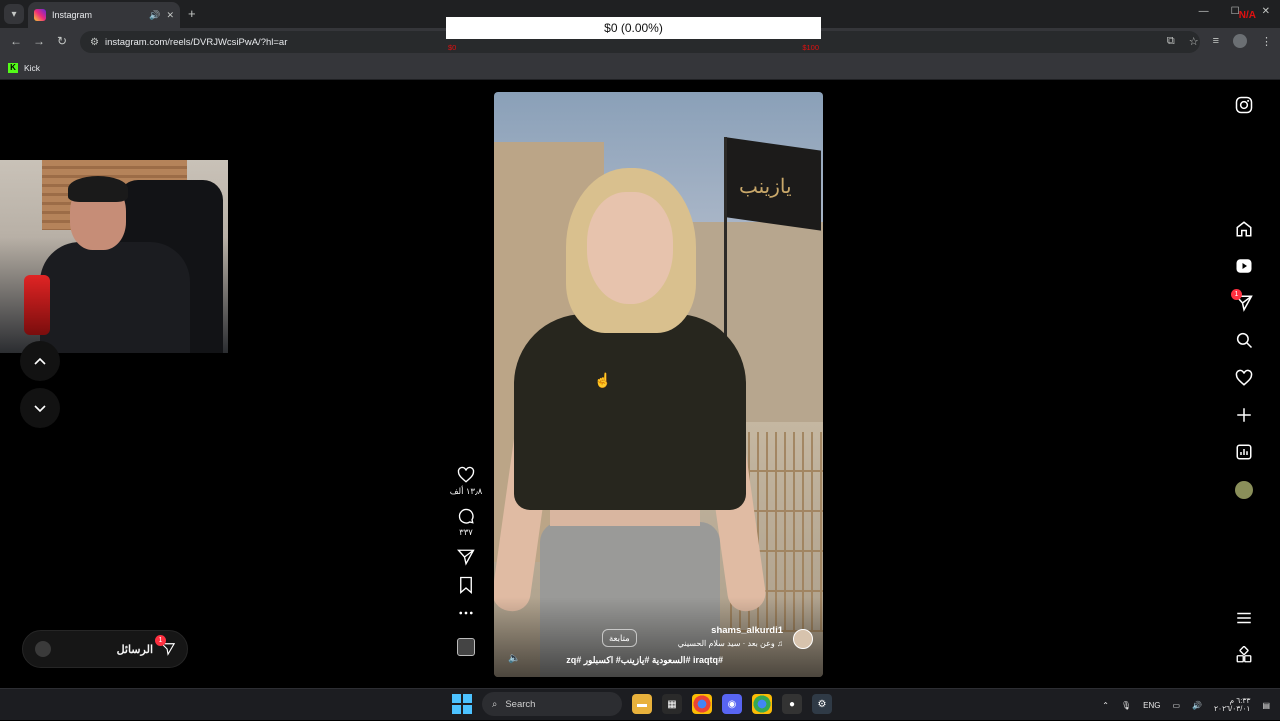 The width and height of the screenshot is (1280, 721). I want to click on bookmark-kick: Kick, so click(32, 68).